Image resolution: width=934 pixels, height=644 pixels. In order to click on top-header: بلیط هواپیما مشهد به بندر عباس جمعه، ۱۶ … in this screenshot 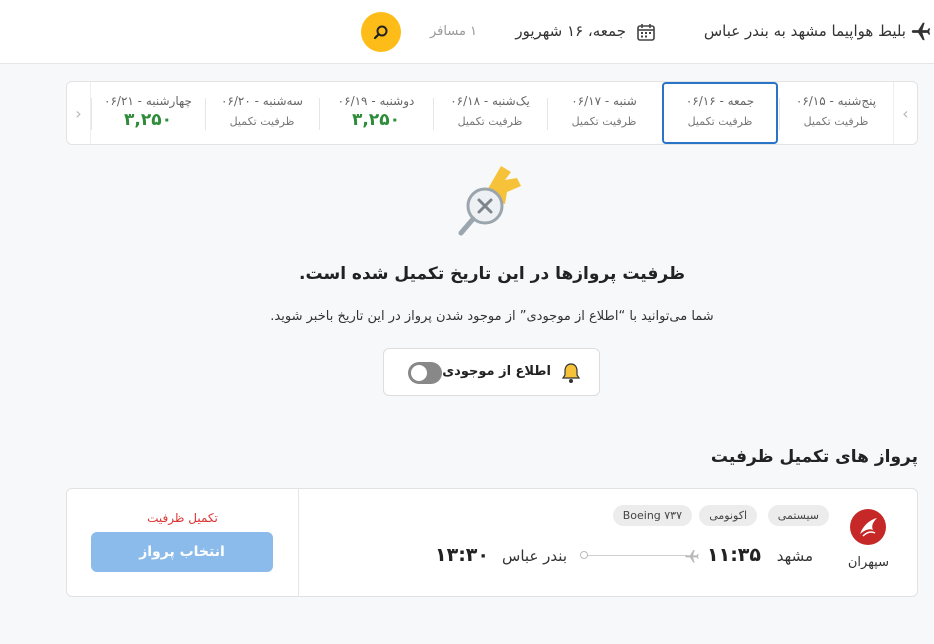, I will do `click(467, 32)`.